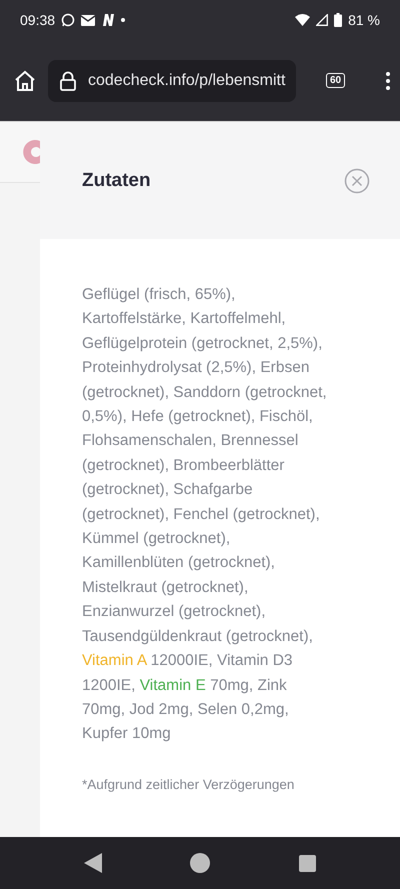 The image size is (400, 889). What do you see at coordinates (388, 81) in the screenshot?
I see `menu-icon` at bounding box center [388, 81].